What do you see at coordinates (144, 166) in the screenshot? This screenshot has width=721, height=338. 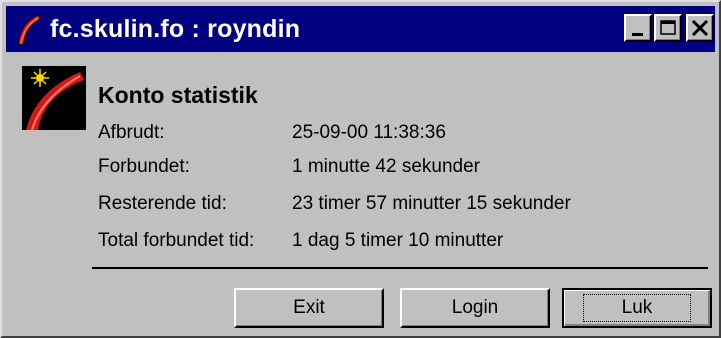 I see `stat-label-connected: Forbundet:` at bounding box center [144, 166].